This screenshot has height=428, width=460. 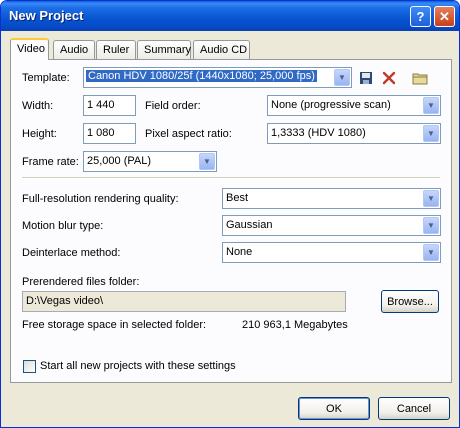 I want to click on help-icon: ?, so click(x=420, y=16).